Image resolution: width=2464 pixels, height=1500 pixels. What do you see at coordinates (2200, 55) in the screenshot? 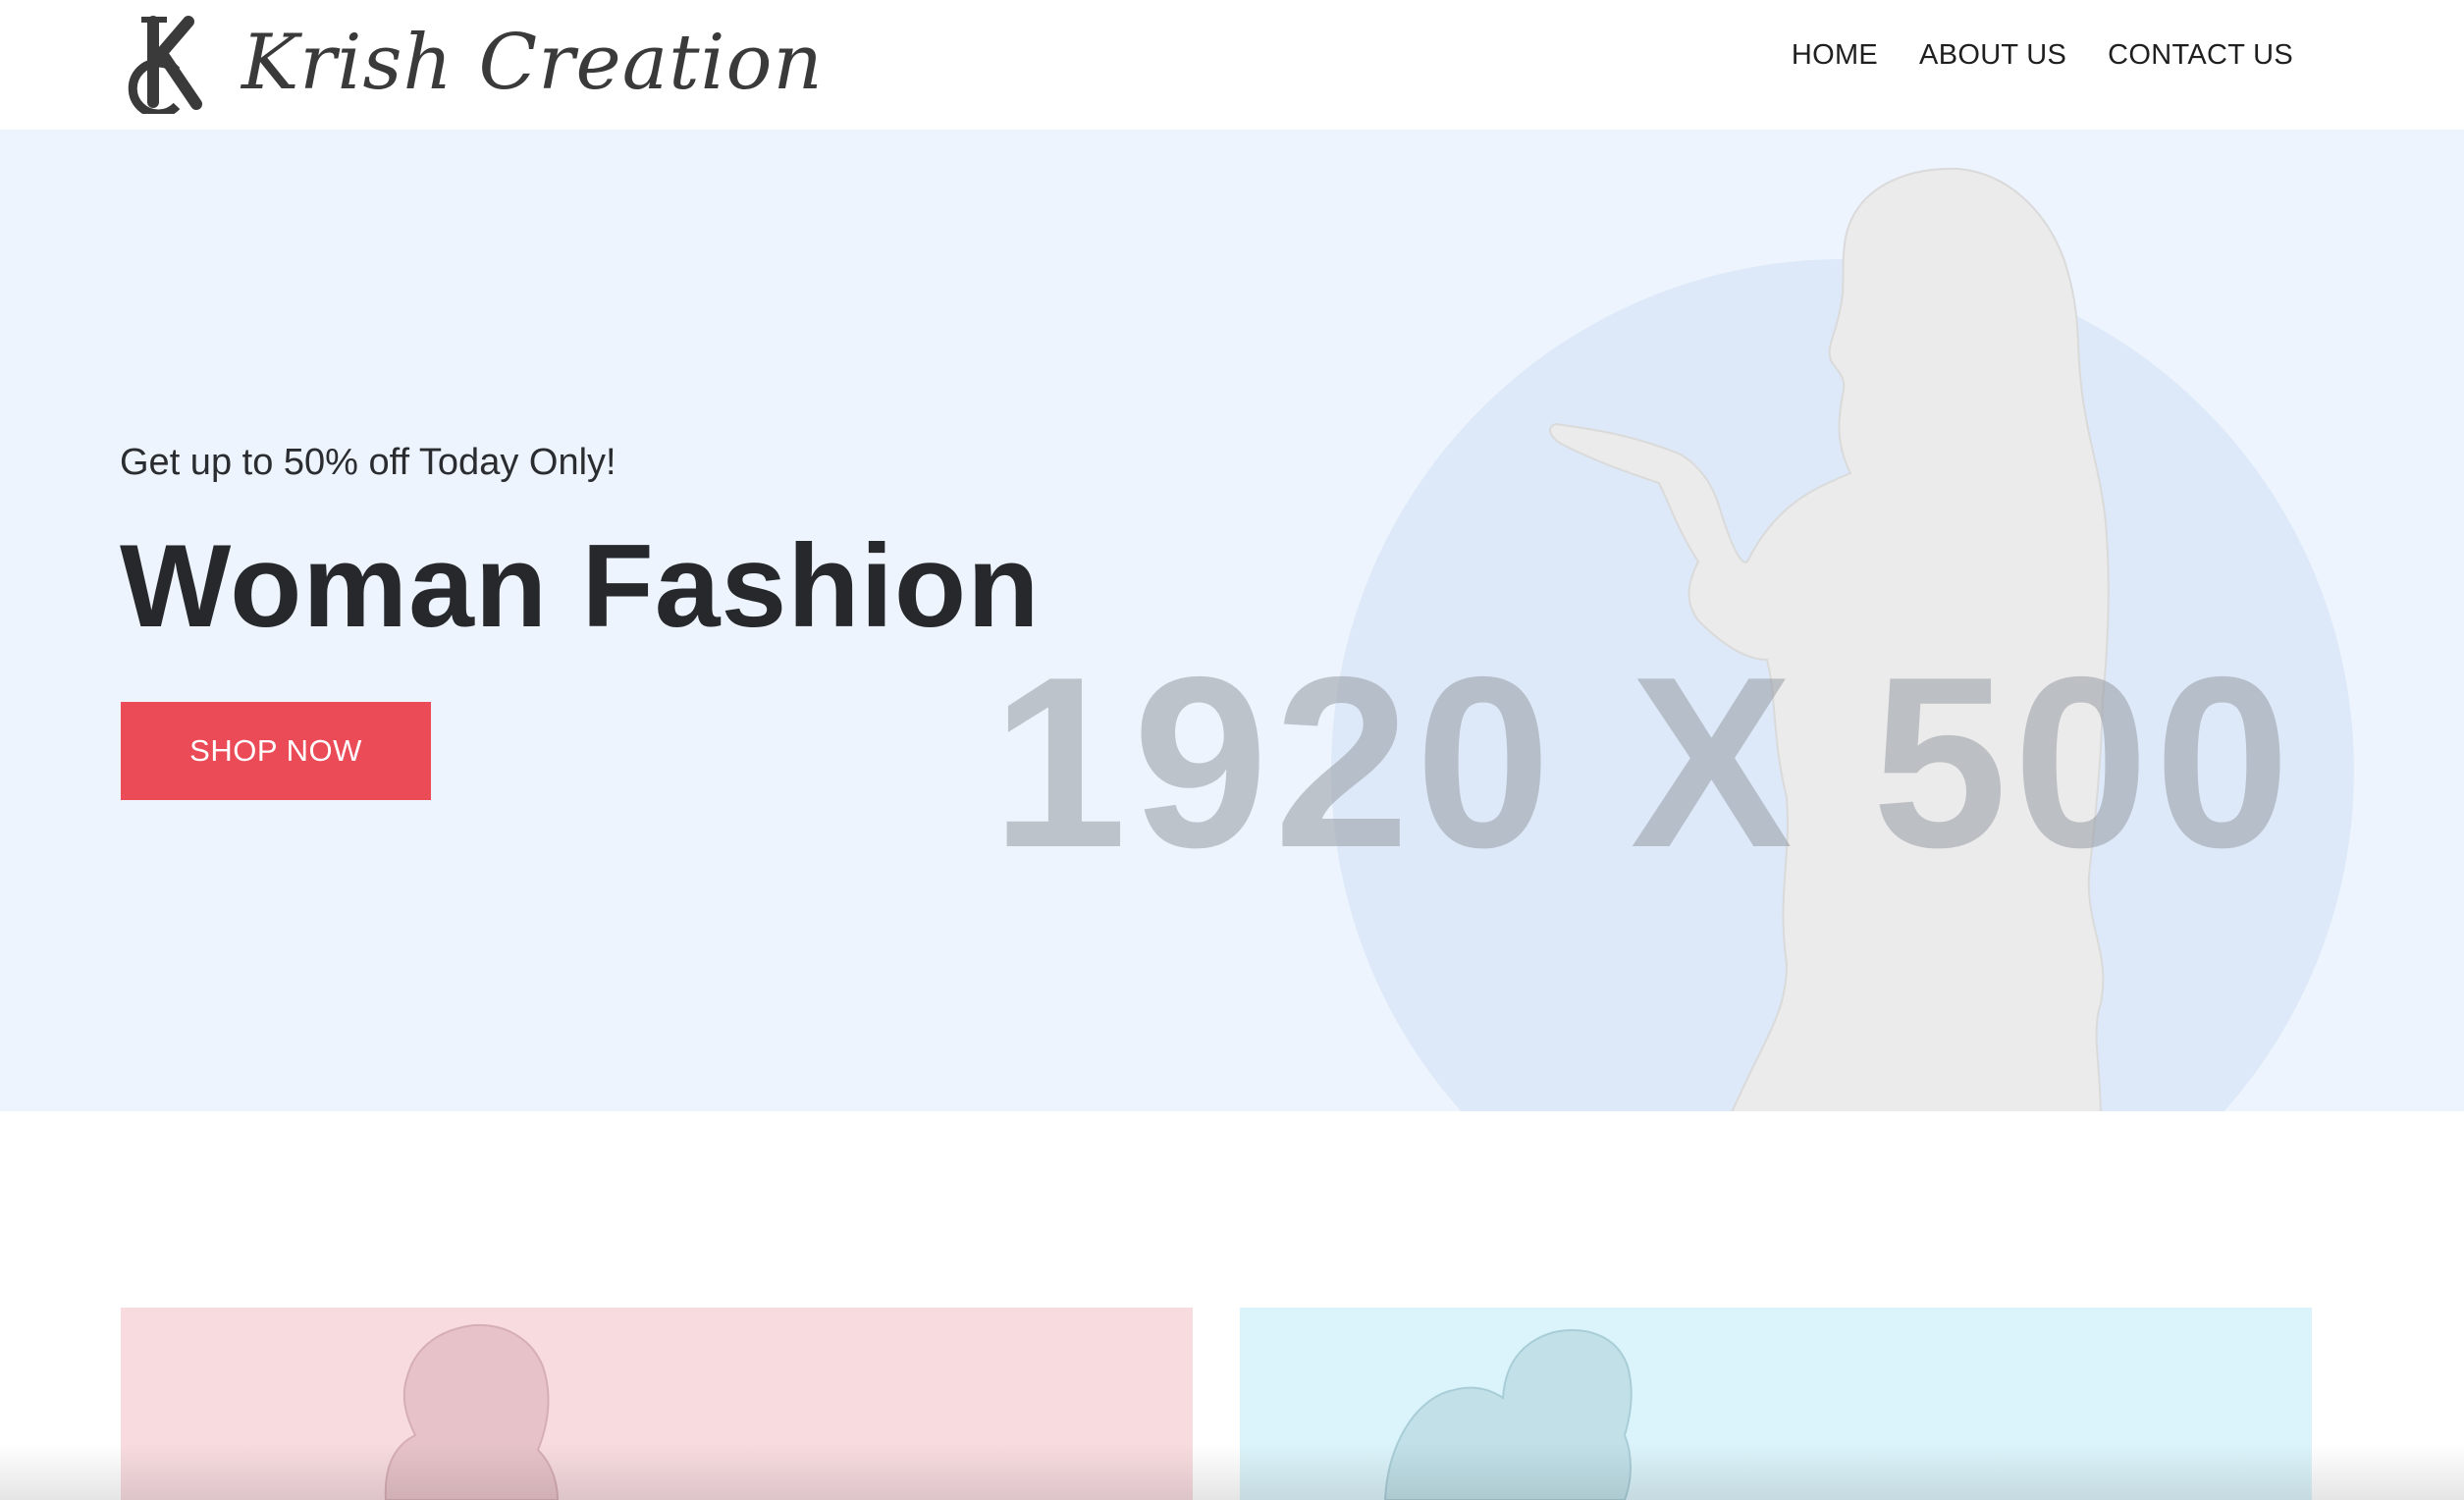
I see `nav-contact-us: CONTACT US` at bounding box center [2200, 55].